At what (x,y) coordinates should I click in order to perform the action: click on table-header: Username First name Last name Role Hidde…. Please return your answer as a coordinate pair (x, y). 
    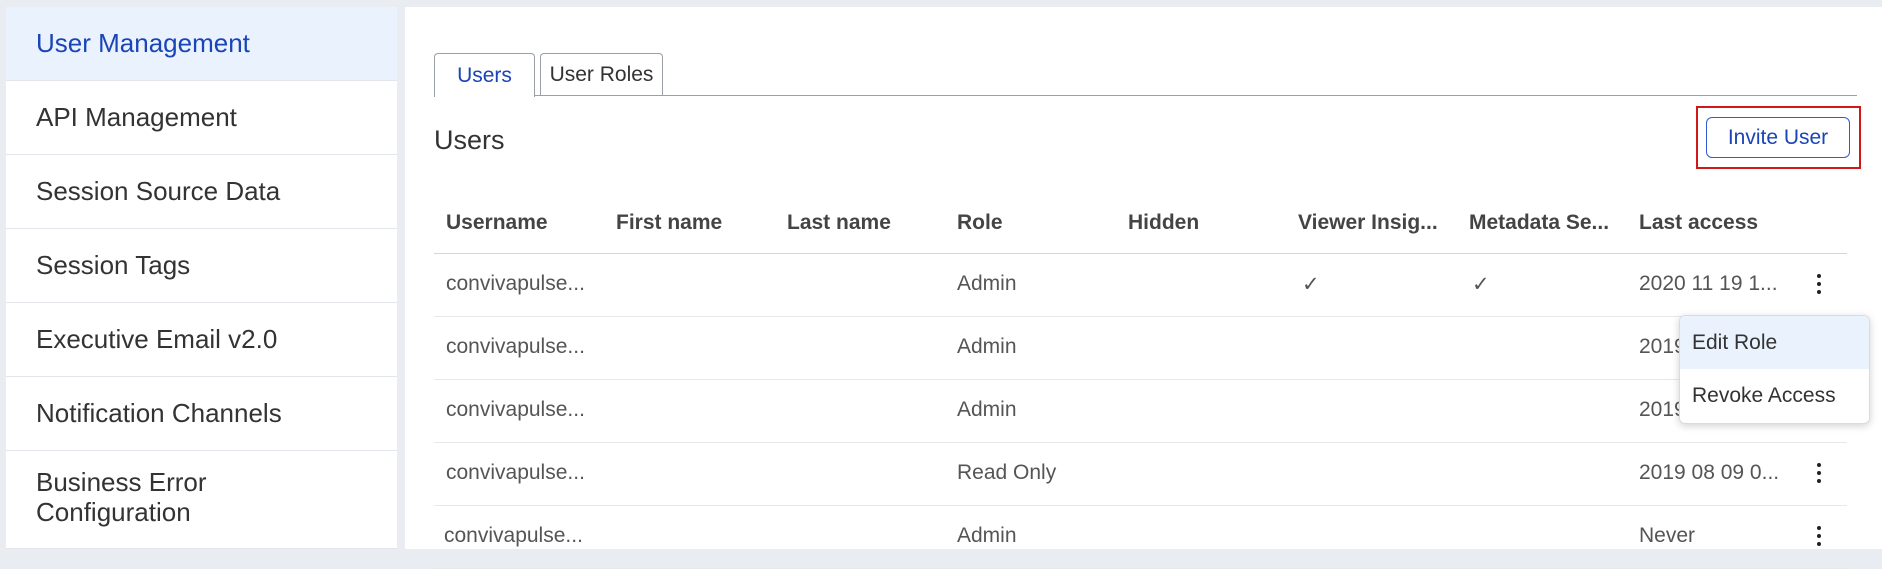
    Looking at the image, I should click on (1140, 225).